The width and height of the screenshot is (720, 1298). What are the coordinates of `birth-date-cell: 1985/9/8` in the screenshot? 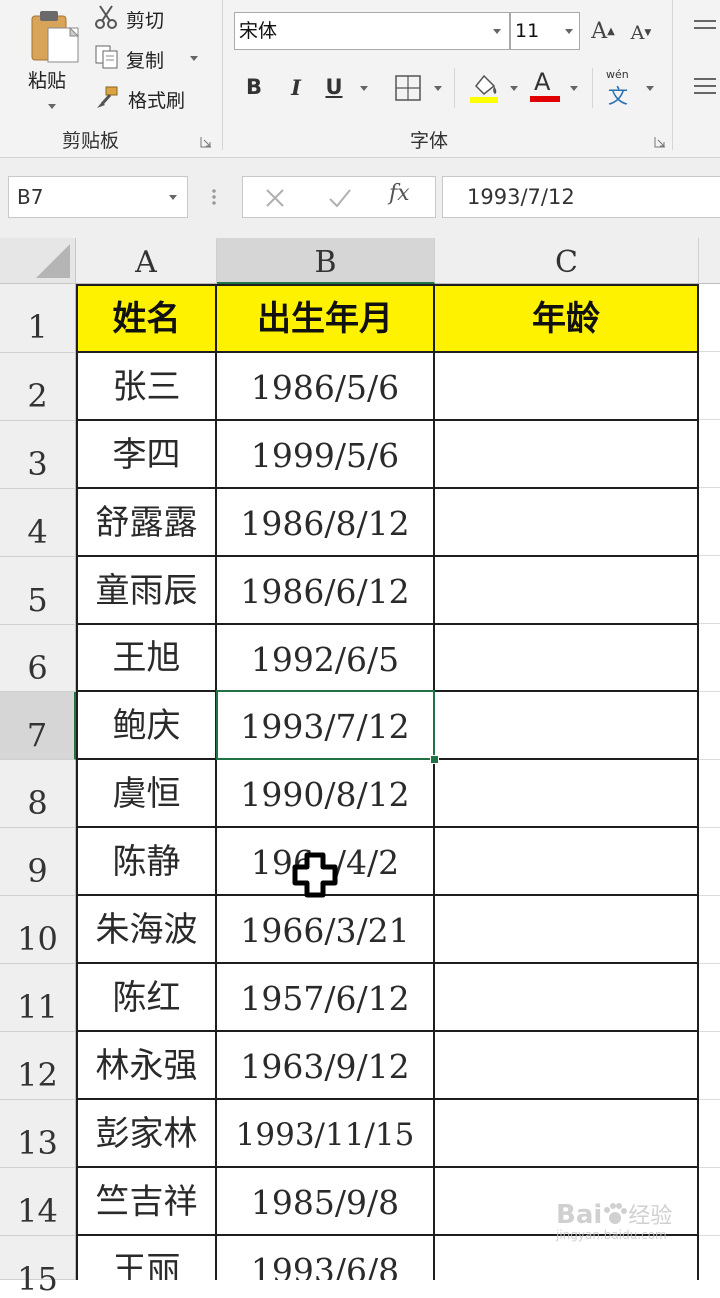 It's located at (326, 1202).